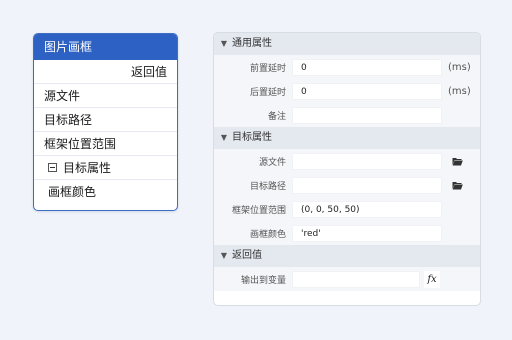  What do you see at coordinates (367, 91) in the screenshot?
I see `post-delay-input: 0` at bounding box center [367, 91].